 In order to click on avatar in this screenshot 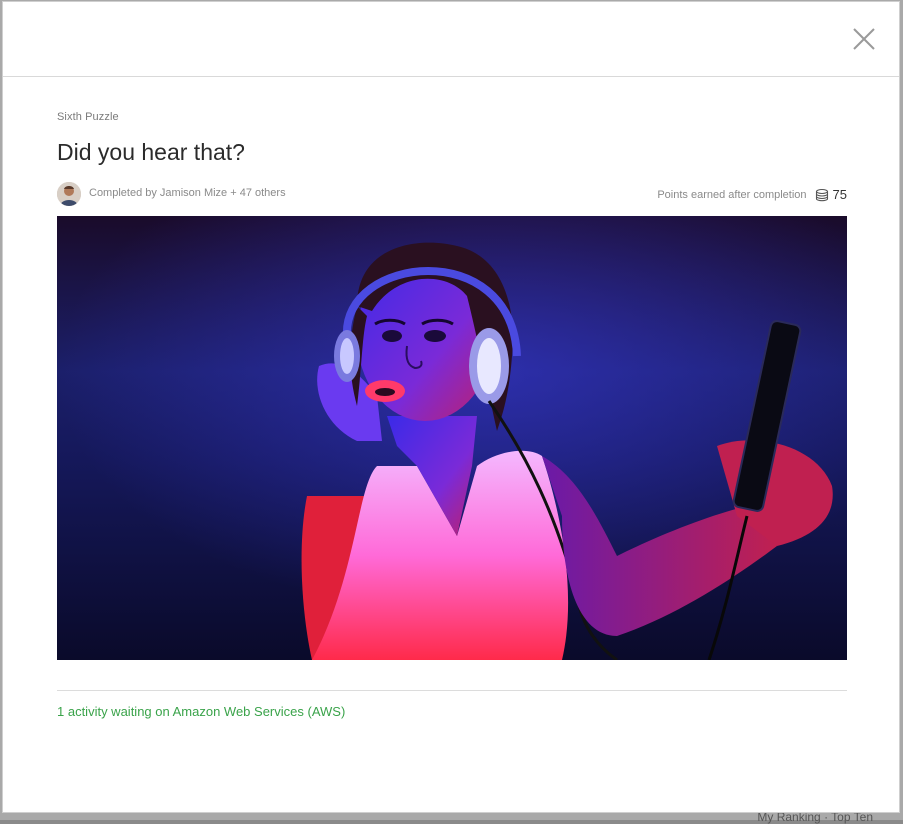, I will do `click(69, 194)`.